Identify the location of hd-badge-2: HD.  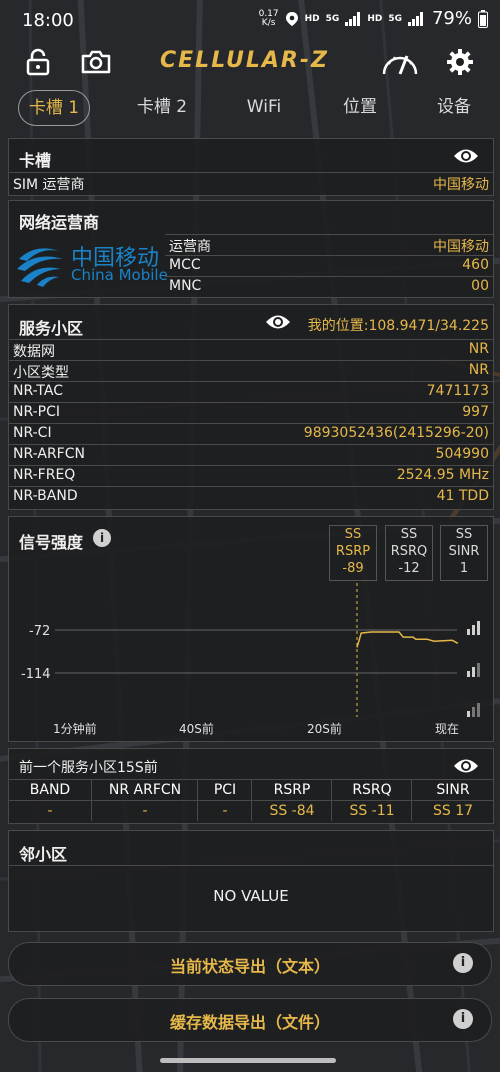
(375, 18).